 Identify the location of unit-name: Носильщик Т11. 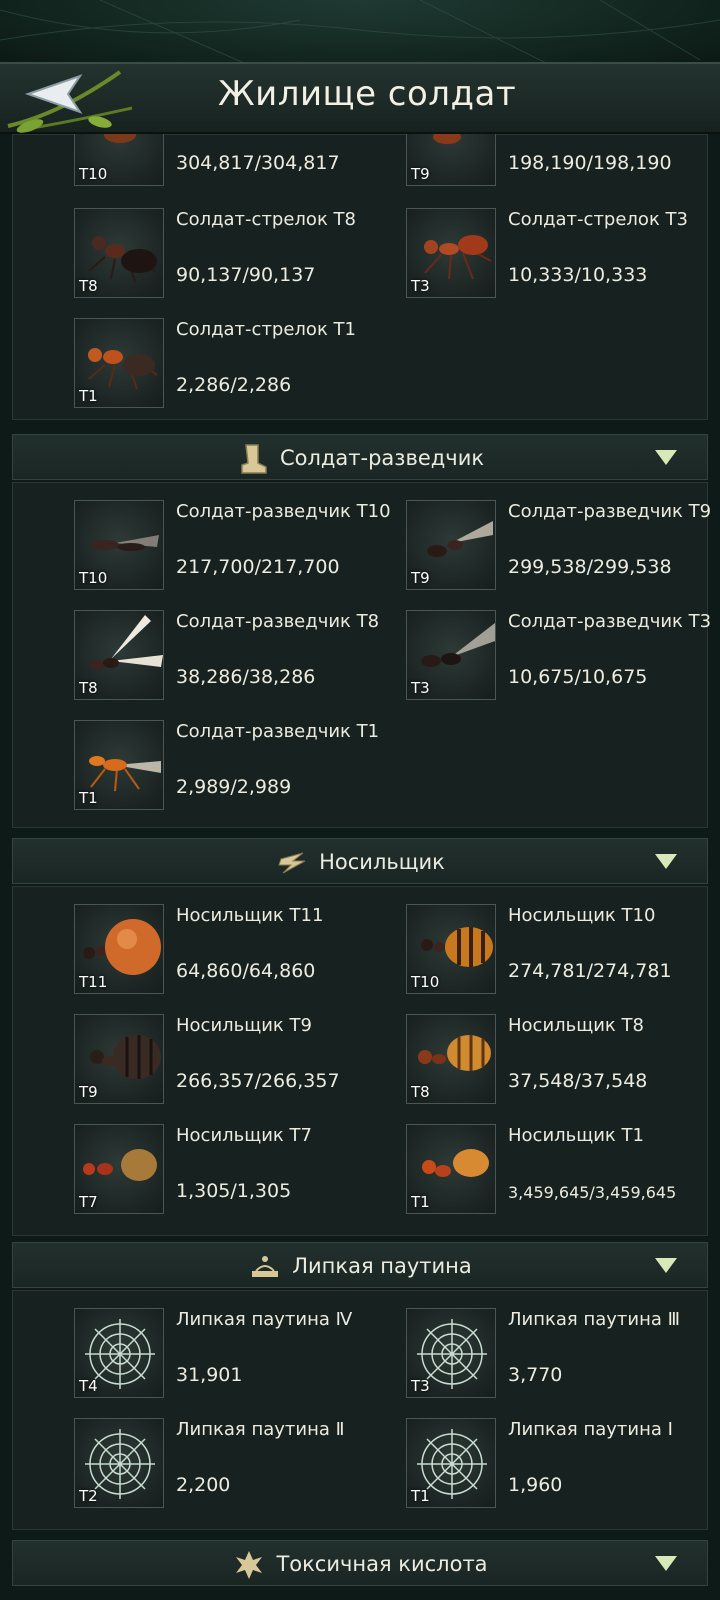
(250, 915).